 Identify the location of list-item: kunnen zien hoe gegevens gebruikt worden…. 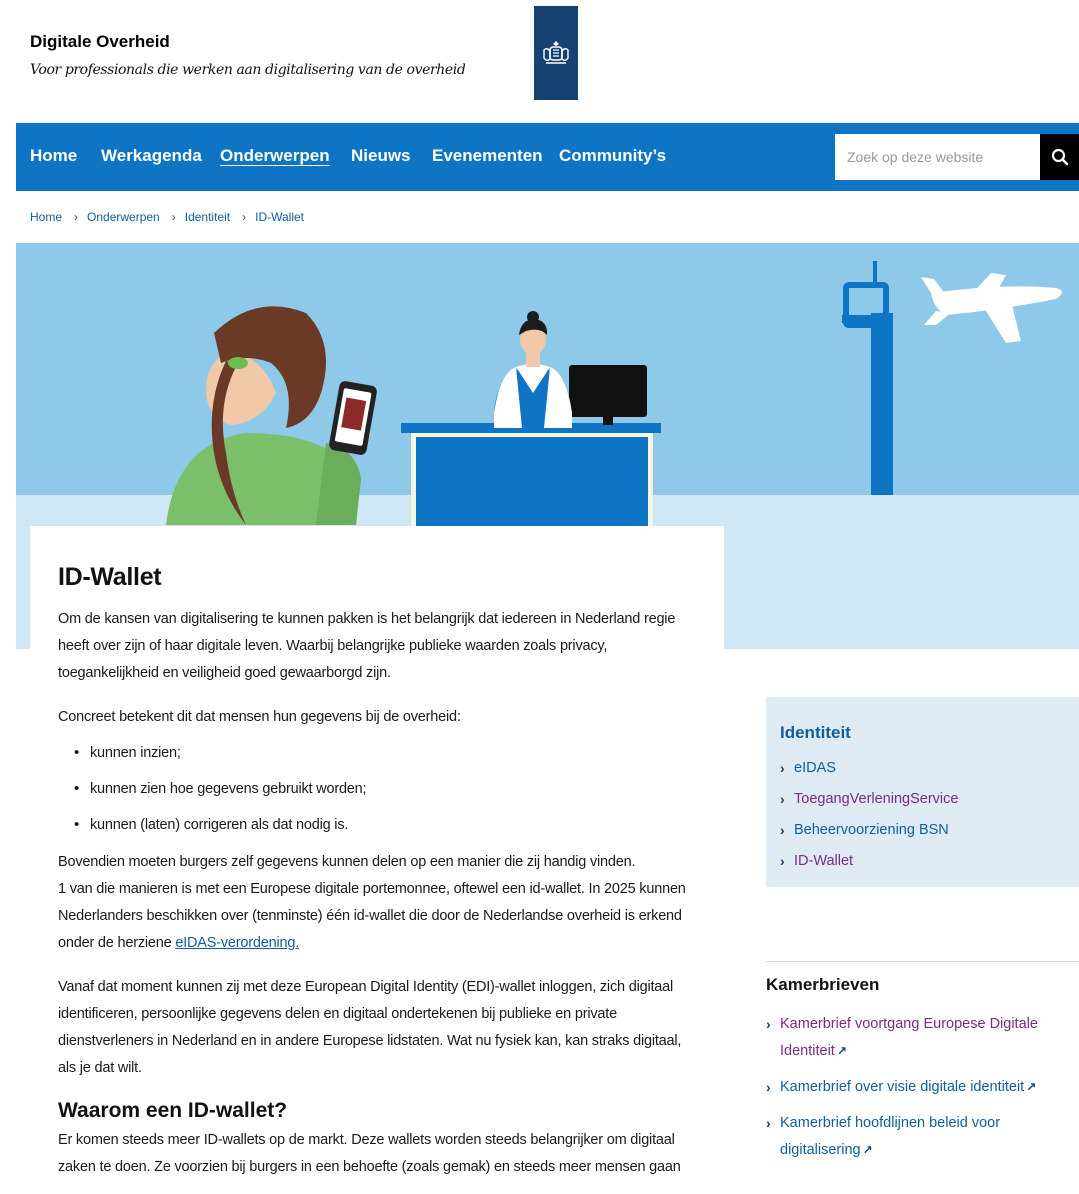
(377, 789).